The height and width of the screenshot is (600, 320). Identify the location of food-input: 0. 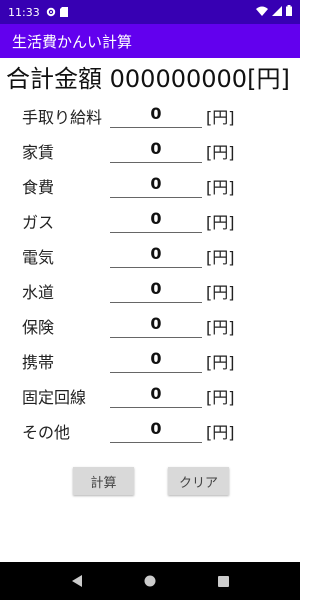
(156, 185).